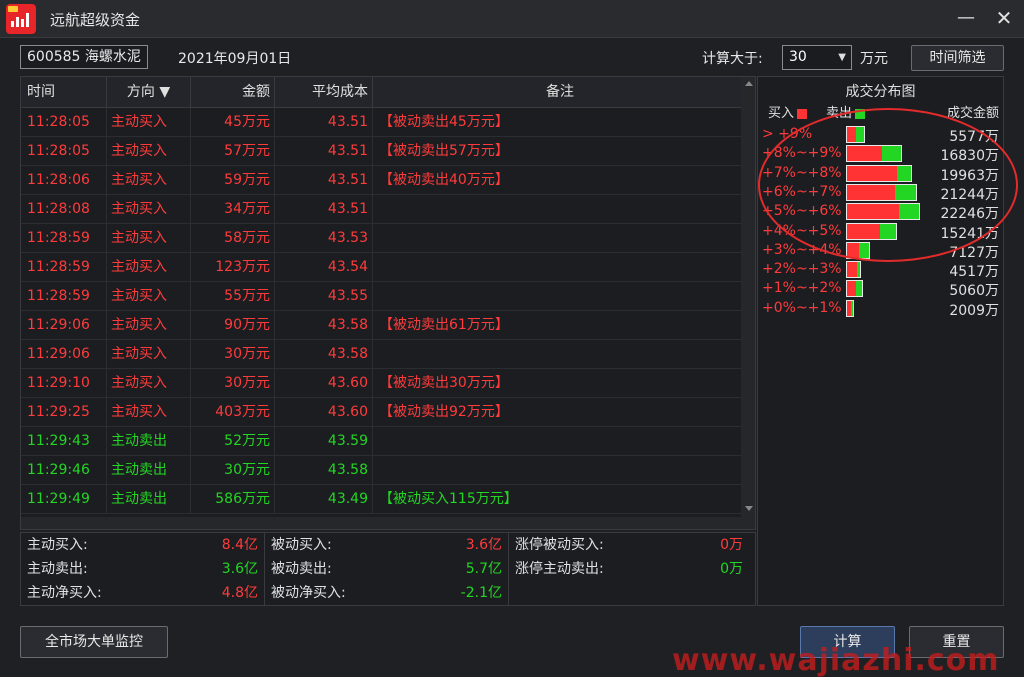 The width and height of the screenshot is (1024, 677). Describe the element at coordinates (64, 92) in the screenshot. I see `header-time: 时间` at that location.